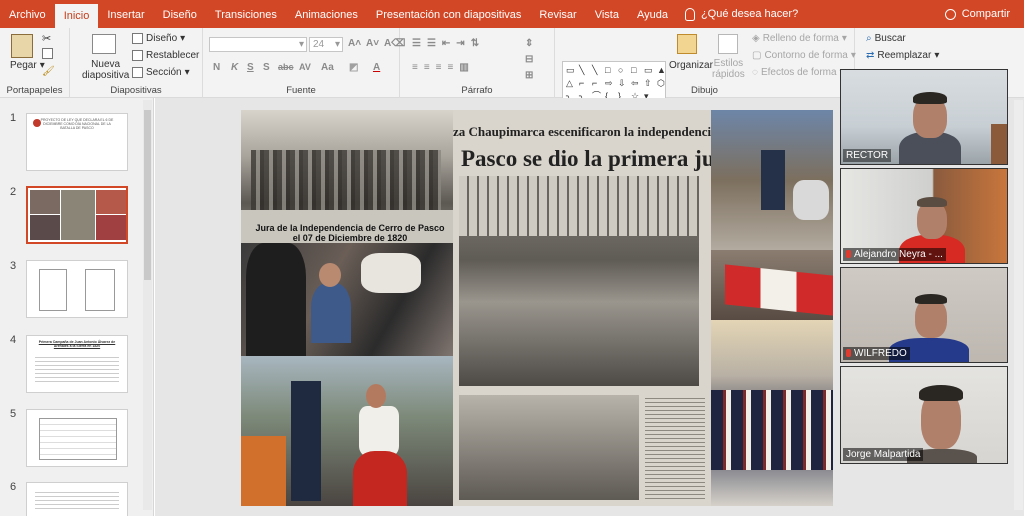  What do you see at coordinates (326, 14) in the screenshot?
I see `tab-animaciones: Animaciones` at bounding box center [326, 14].